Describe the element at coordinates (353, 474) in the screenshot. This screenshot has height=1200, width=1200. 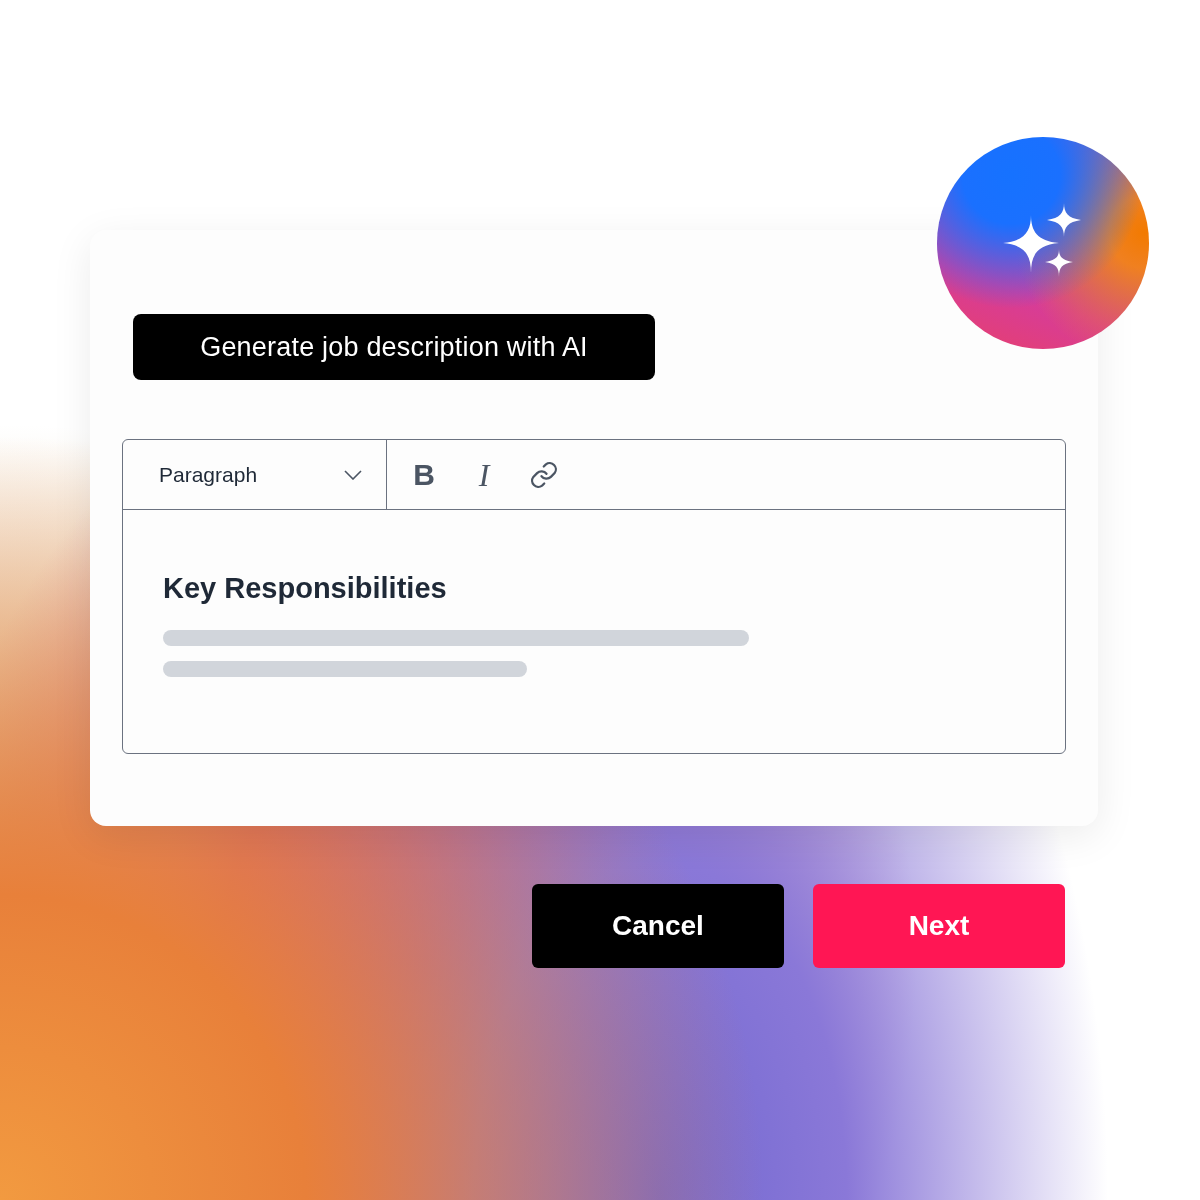
I see `chevron-down-icon` at that location.